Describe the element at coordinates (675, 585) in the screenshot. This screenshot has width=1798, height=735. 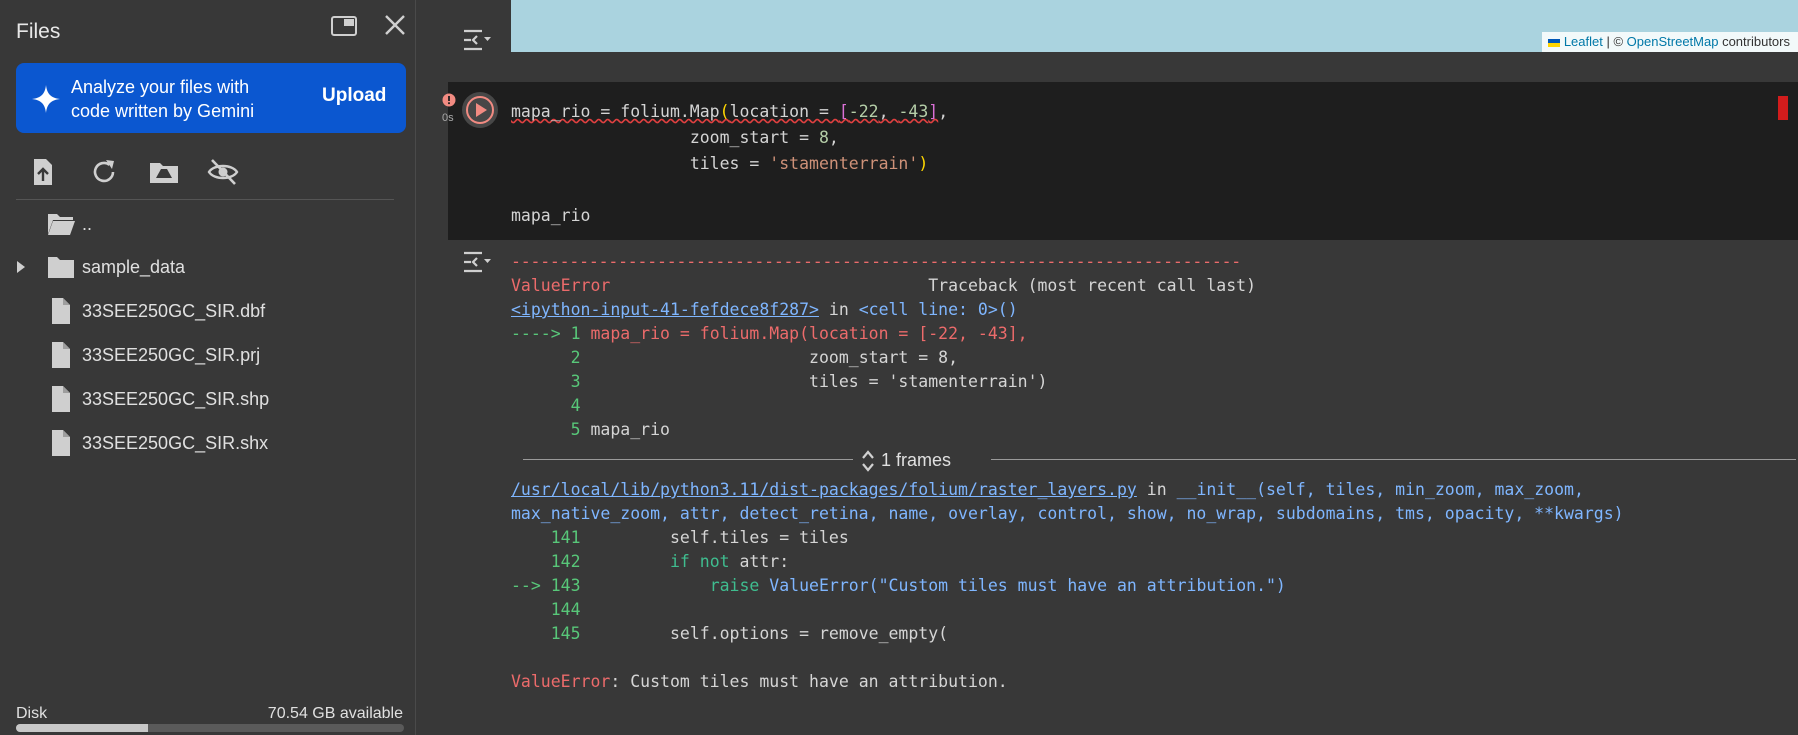
I see `line-keyword: raise` at that location.